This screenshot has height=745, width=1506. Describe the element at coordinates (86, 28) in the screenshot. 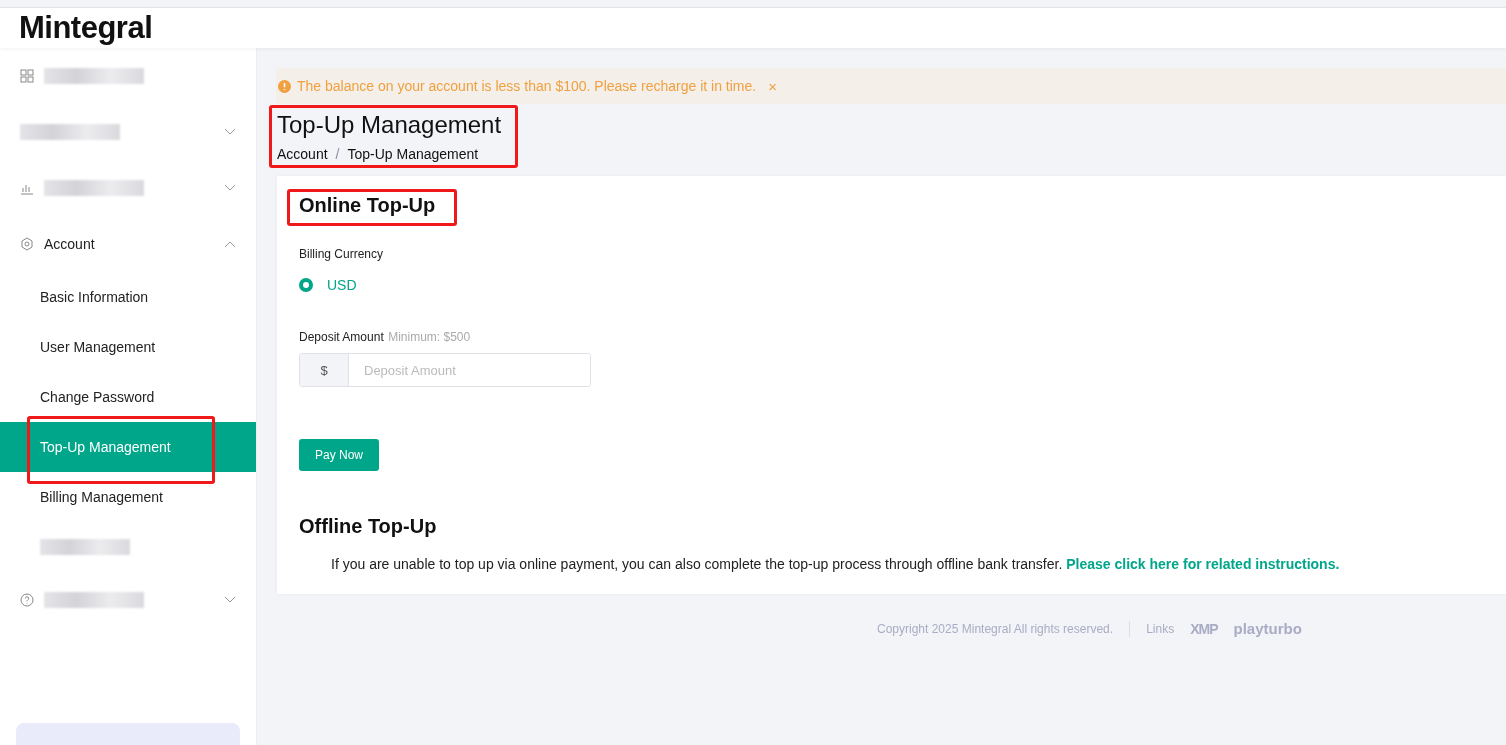

I see `logo: Mintegral` at that location.